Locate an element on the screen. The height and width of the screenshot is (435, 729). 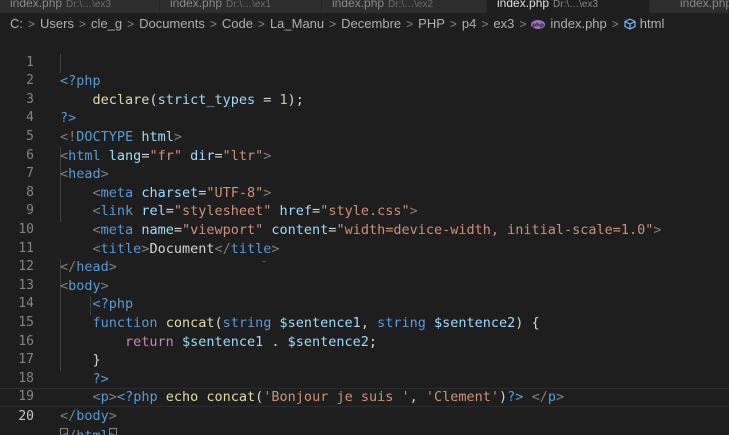
mouse-cursor: ⁻ is located at coordinates (264, 264).